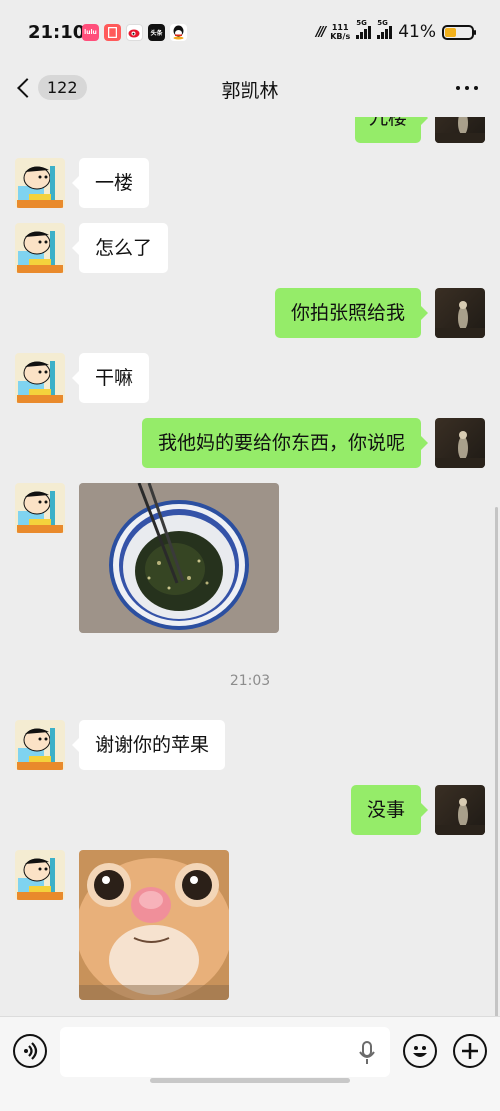 The image size is (500, 1111). I want to click on battery-icon, so click(459, 32).